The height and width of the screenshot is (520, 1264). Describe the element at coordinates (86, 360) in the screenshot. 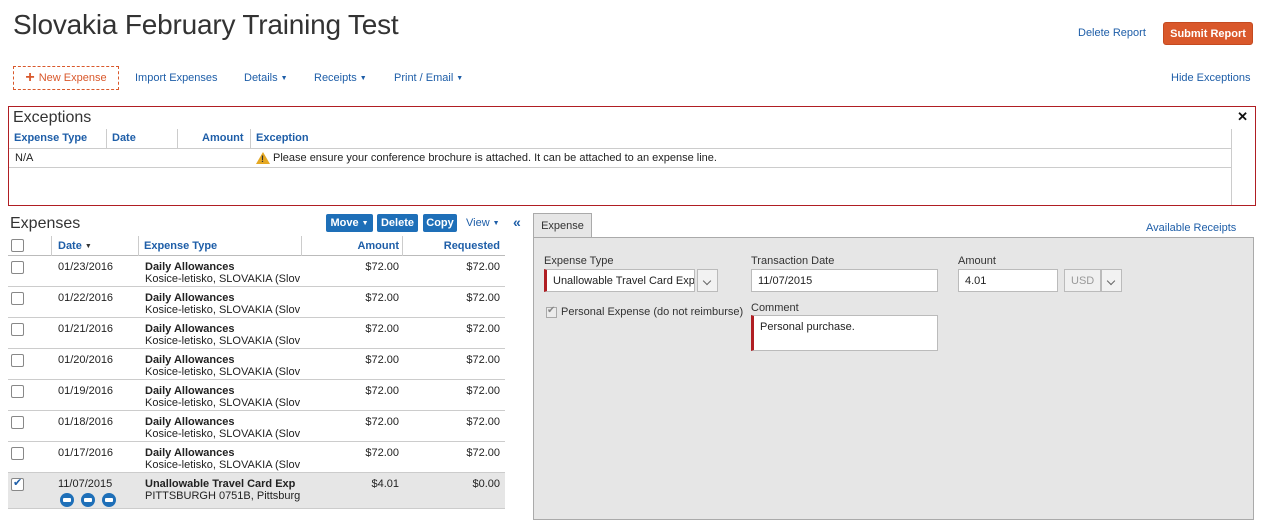

I see `row-date: 01/20/2016` at that location.